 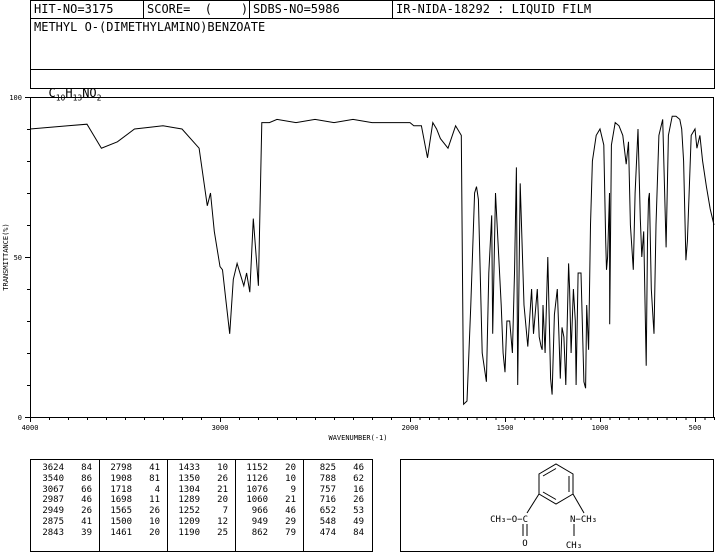 What do you see at coordinates (222, 532) in the screenshot?
I see `peak-transmittance: 25` at bounding box center [222, 532].